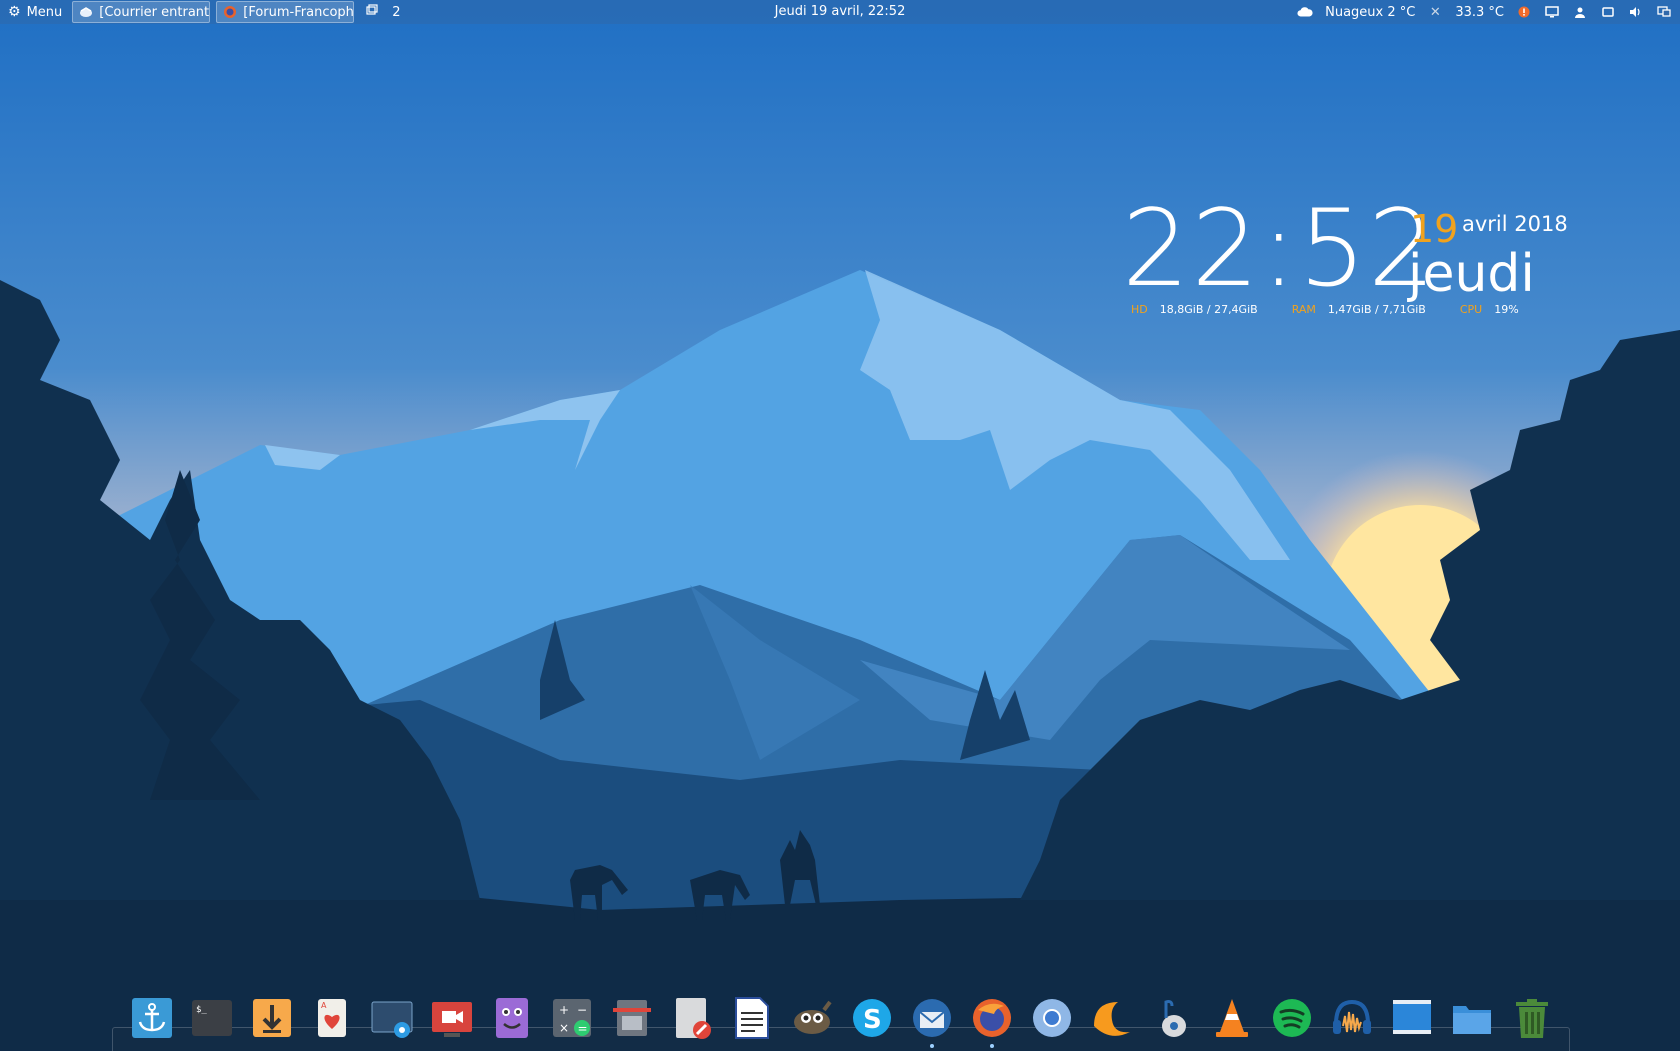 The image size is (1680, 1051). I want to click on cards-icon: A, so click(332, 1018).